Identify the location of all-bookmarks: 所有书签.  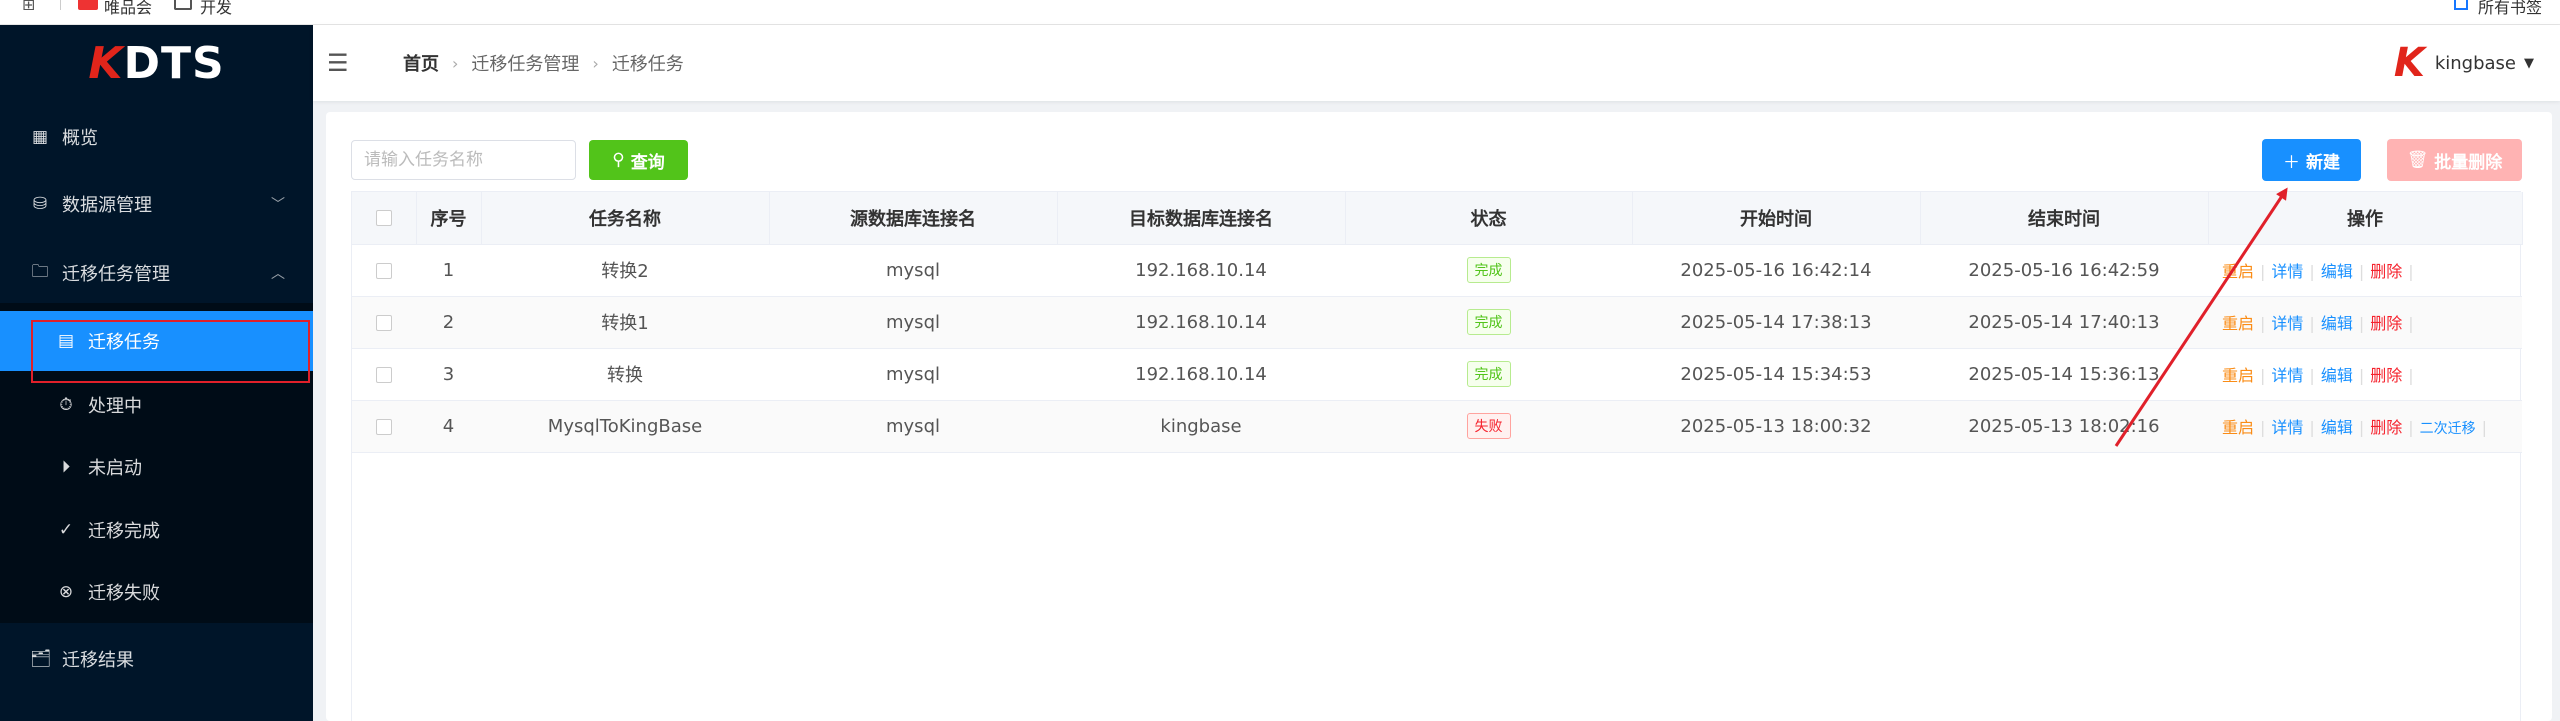
(2510, 9).